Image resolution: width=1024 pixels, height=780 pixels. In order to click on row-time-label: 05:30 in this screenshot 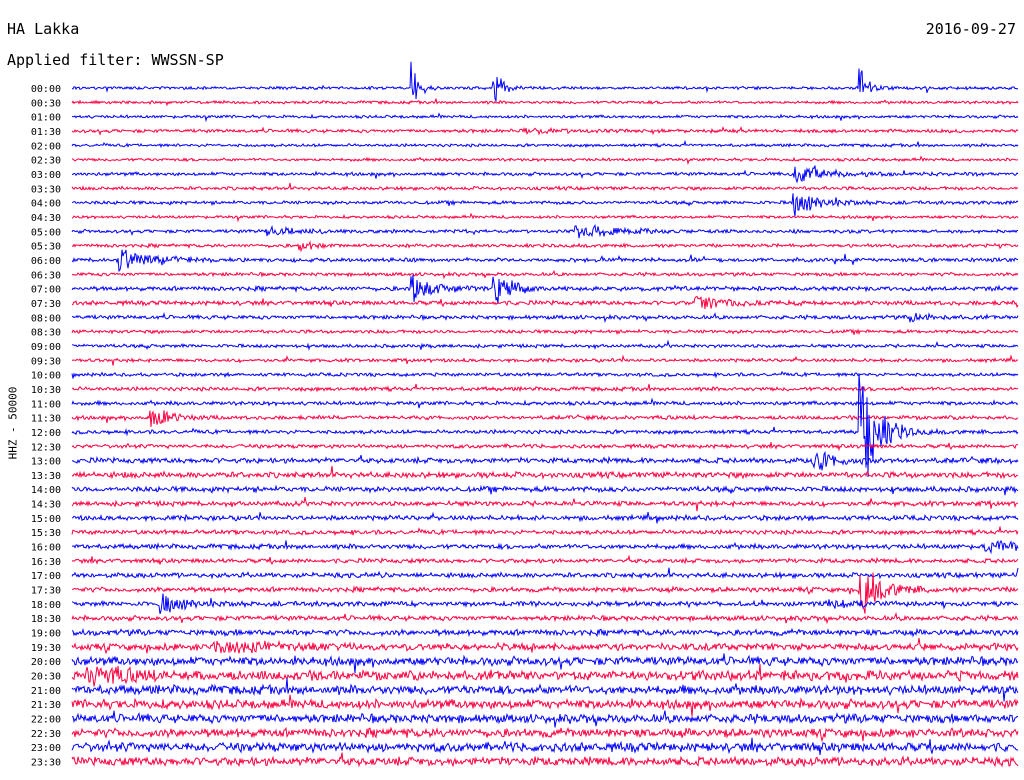, I will do `click(46, 247)`.